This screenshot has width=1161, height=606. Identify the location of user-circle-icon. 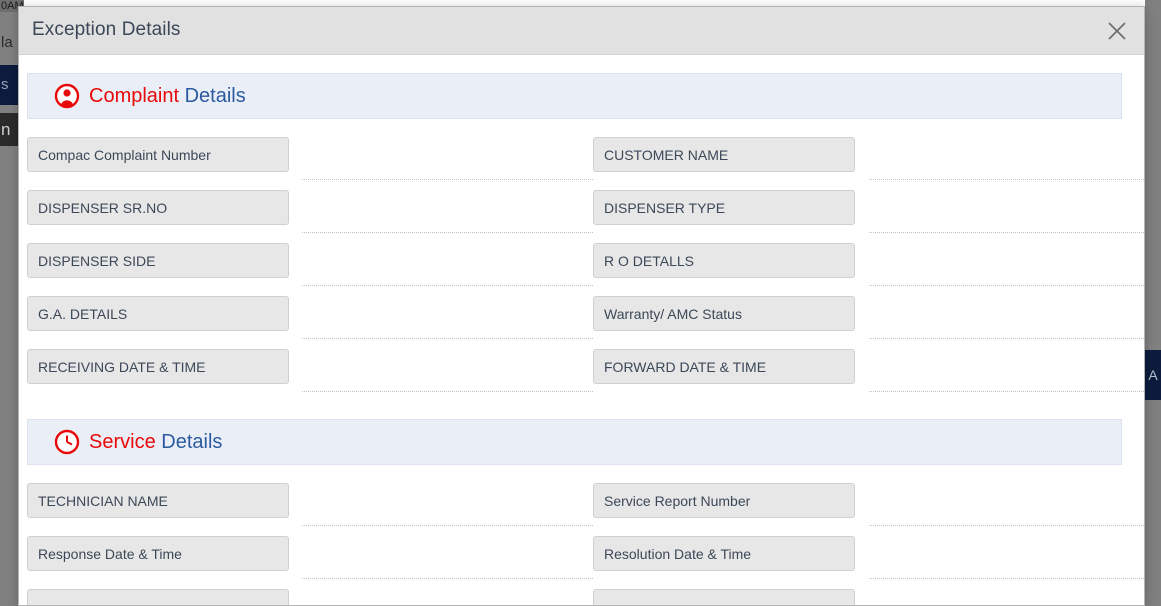
(67, 96).